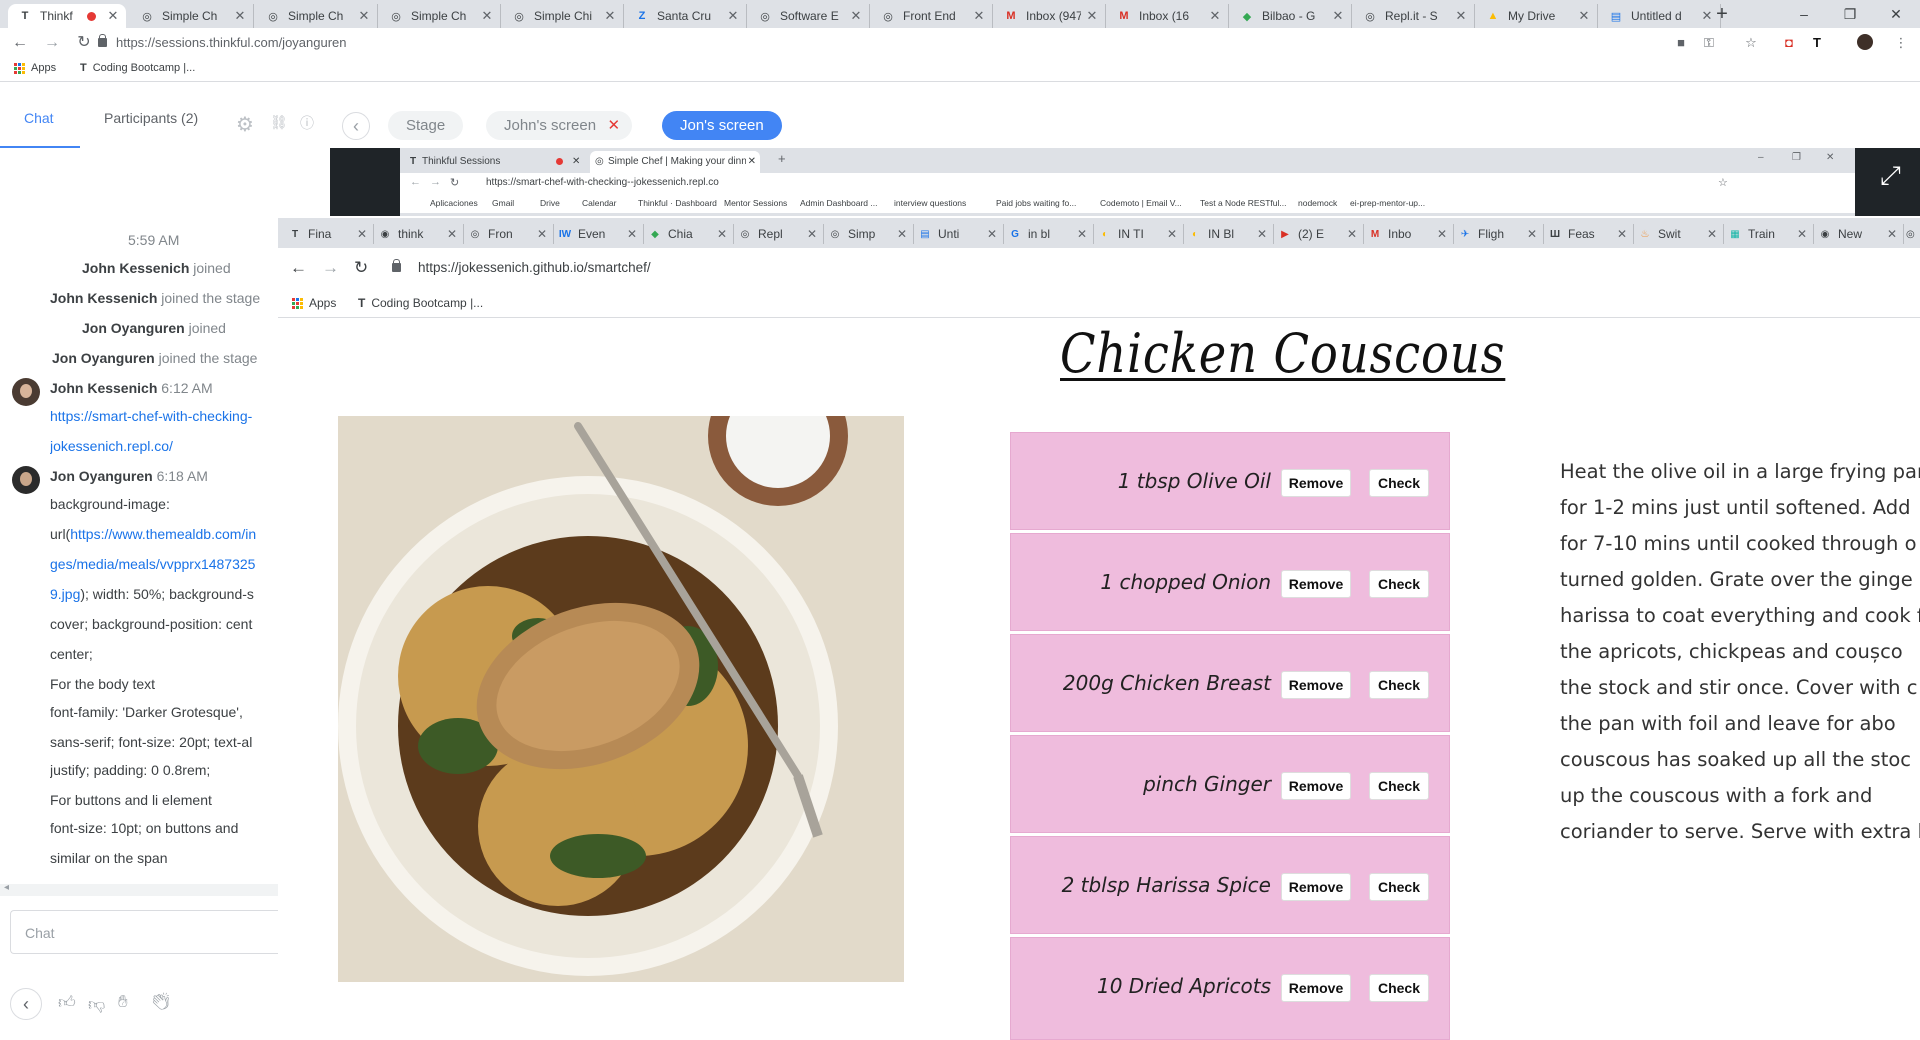  What do you see at coordinates (534, 267) in the screenshot?
I see `url-text: https://jokessenich.github.io/smartchef/` at bounding box center [534, 267].